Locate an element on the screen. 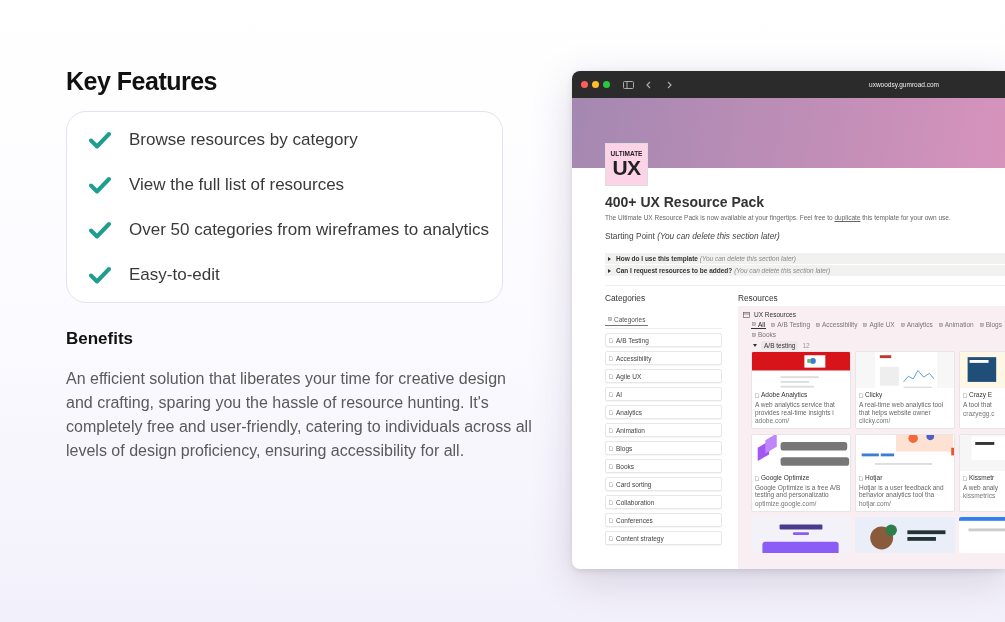  column-heading: Resources is located at coordinates (758, 298).